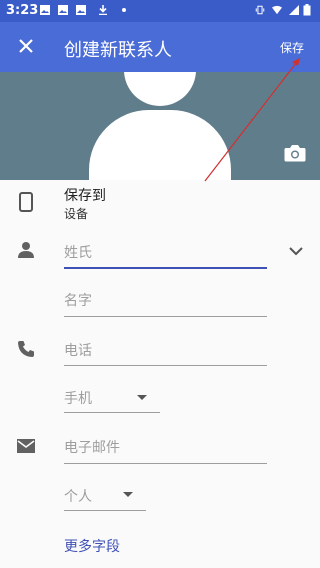 Image resolution: width=320 pixels, height=568 pixels. Describe the element at coordinates (78, 300) in the screenshot. I see `first-name-field: 名字` at that location.